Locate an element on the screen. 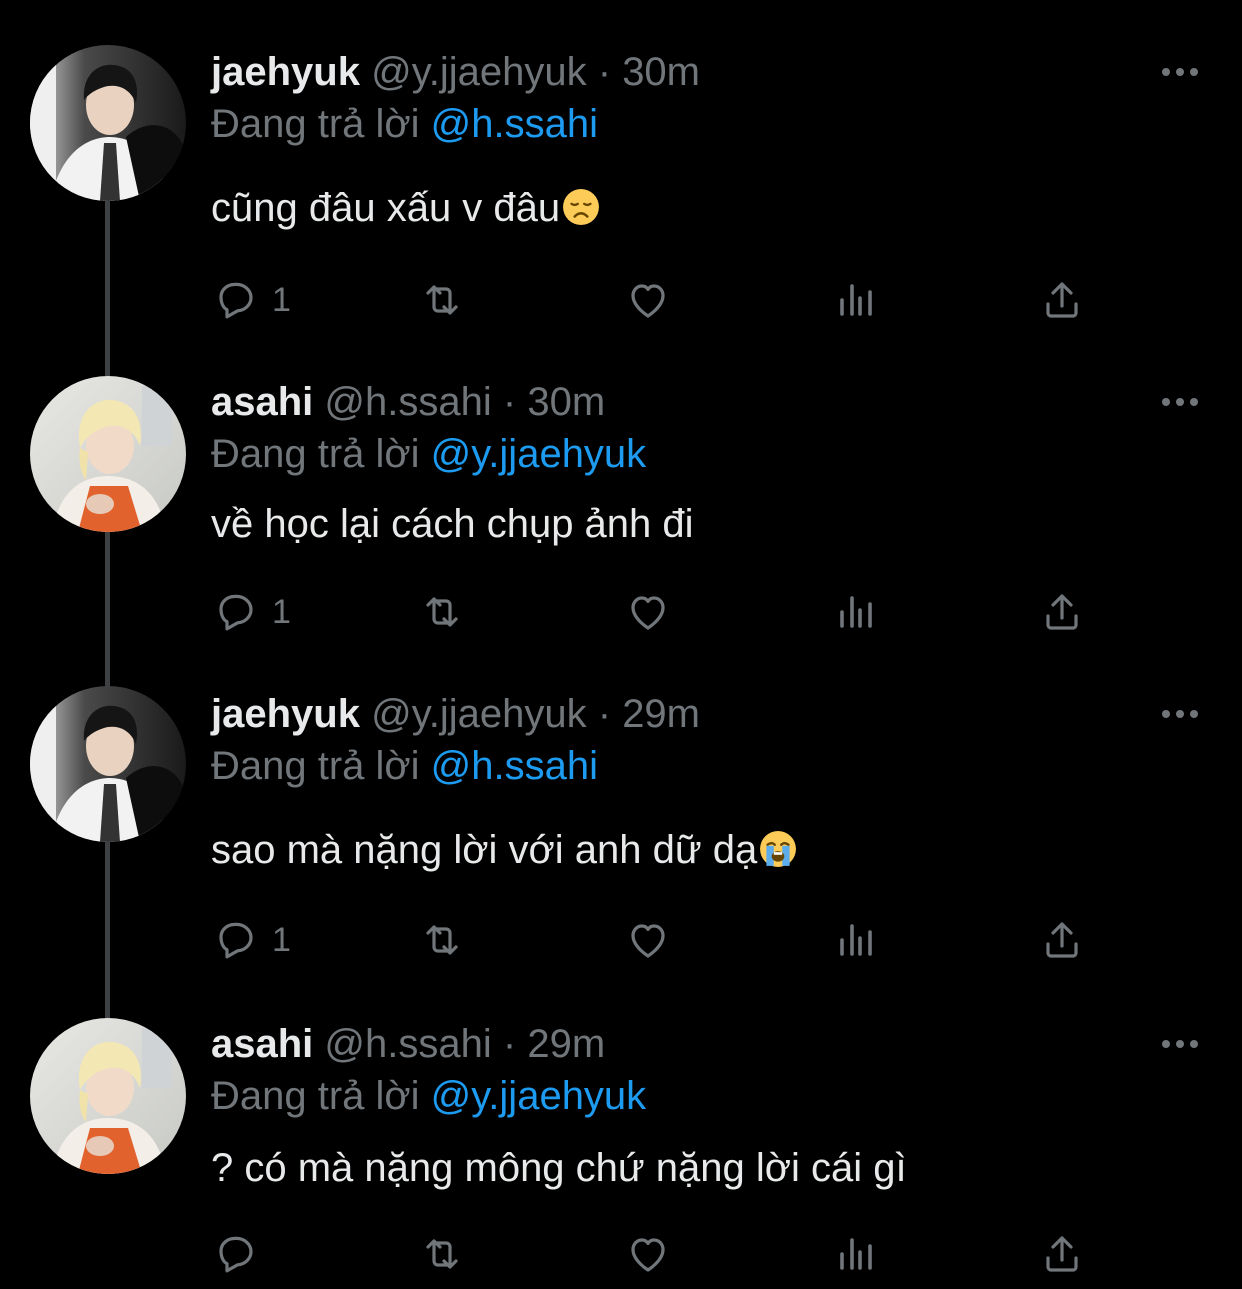  tweet-text-content: ? có mà nặng mông chứ nặng lời cái gì is located at coordinates (559, 1168).